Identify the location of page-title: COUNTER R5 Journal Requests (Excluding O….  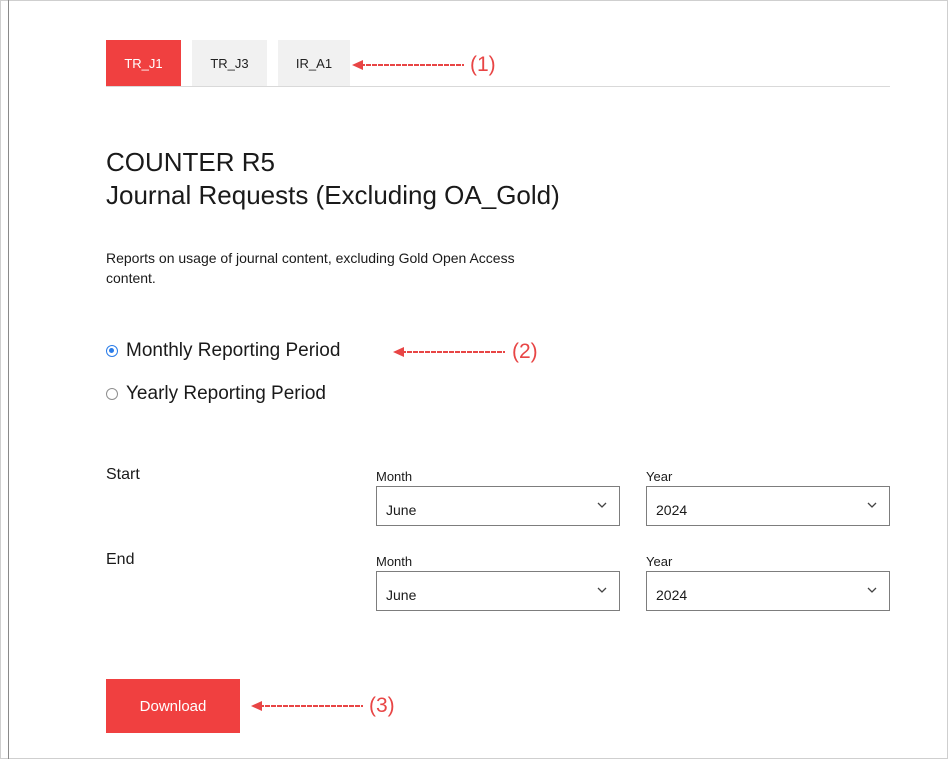
(333, 179).